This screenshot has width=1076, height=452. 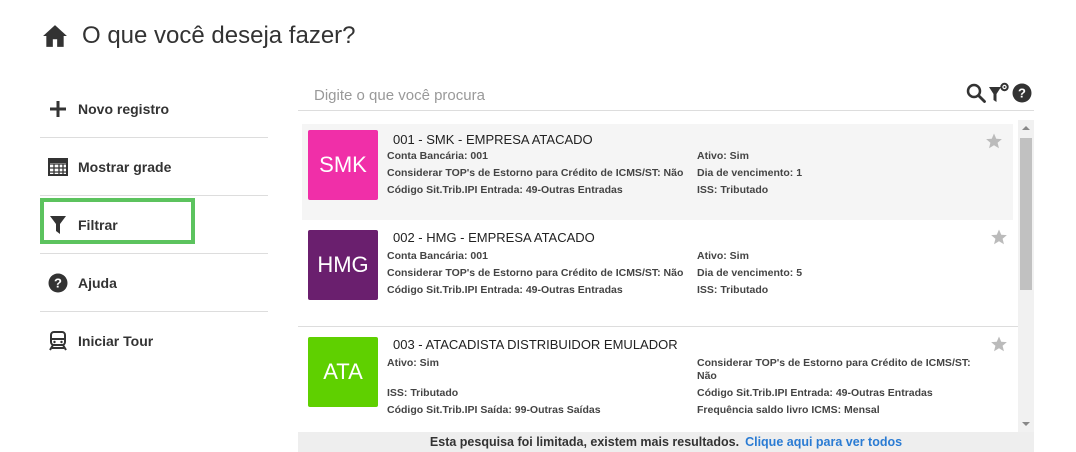 What do you see at coordinates (343, 265) in the screenshot?
I see `company-logo: HMG` at bounding box center [343, 265].